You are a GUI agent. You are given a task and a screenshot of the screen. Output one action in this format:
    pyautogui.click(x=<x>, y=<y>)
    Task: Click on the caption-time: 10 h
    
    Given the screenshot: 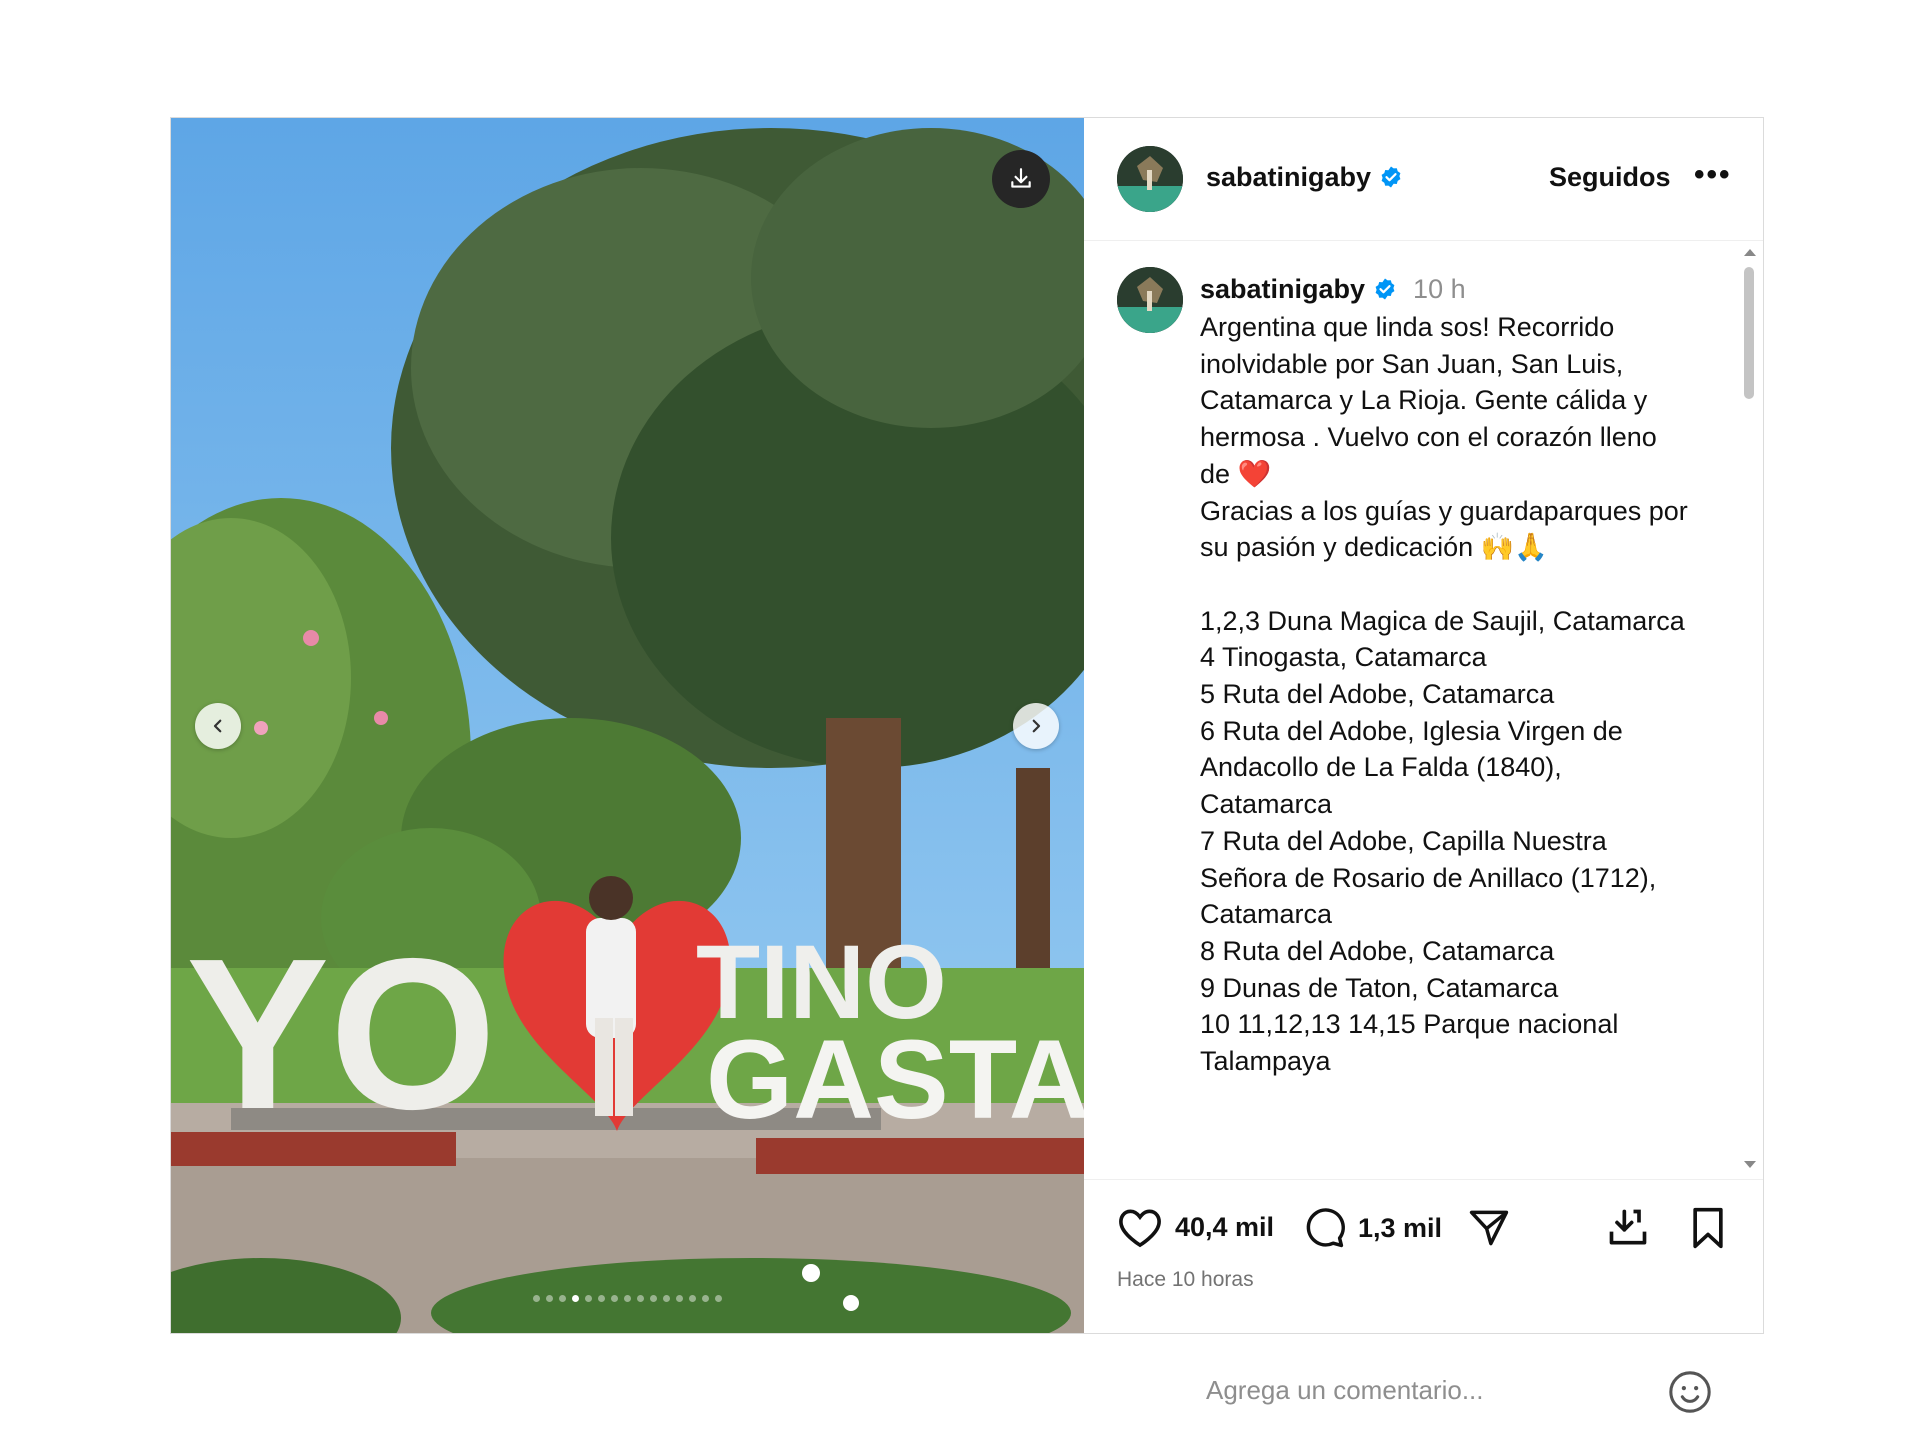 What is the action you would take?
    pyautogui.click(x=1439, y=289)
    